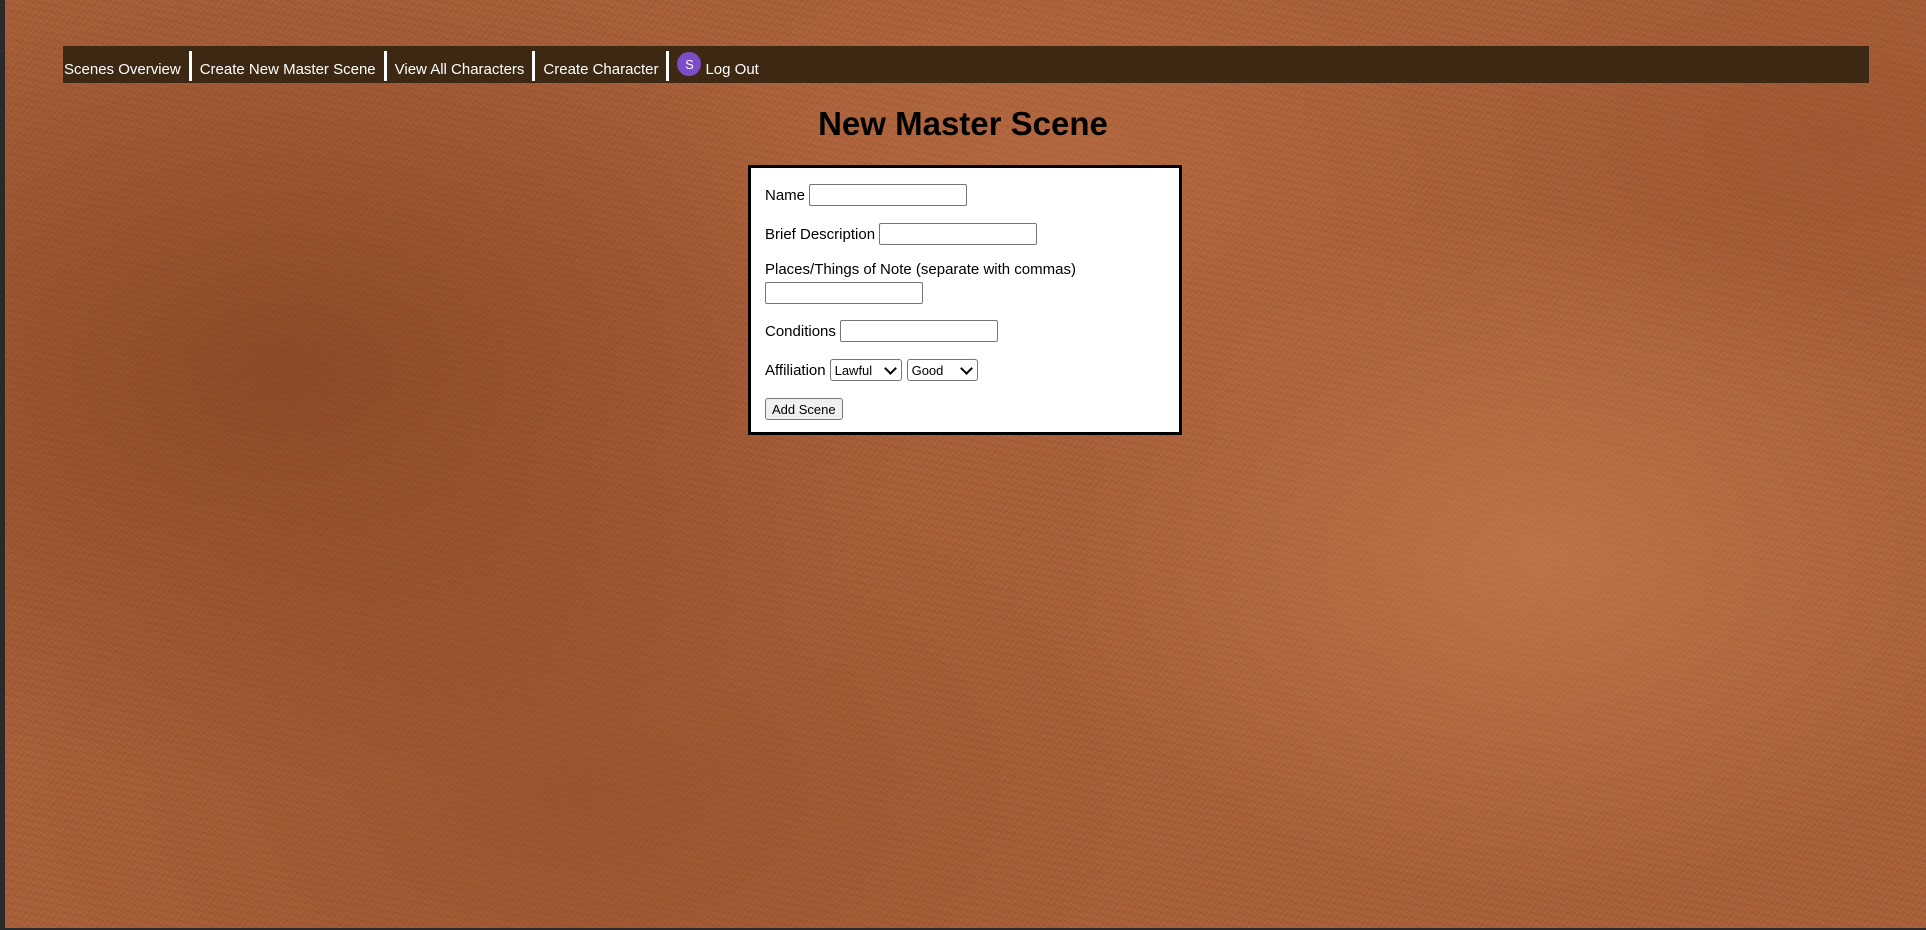  Describe the element at coordinates (844, 293) in the screenshot. I see `places-input` at that location.